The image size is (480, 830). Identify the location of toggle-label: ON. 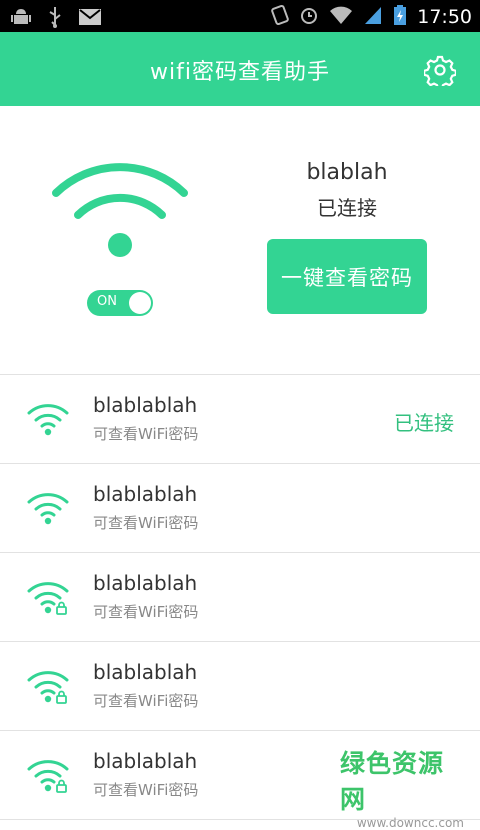
(107, 301).